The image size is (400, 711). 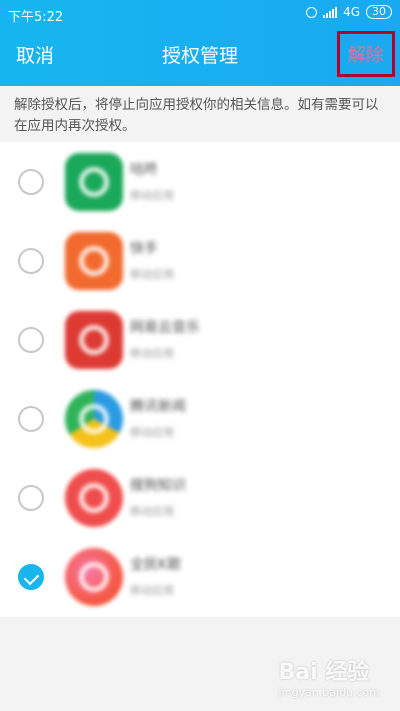 What do you see at coordinates (351, 12) in the screenshot?
I see `network-type: 4G` at bounding box center [351, 12].